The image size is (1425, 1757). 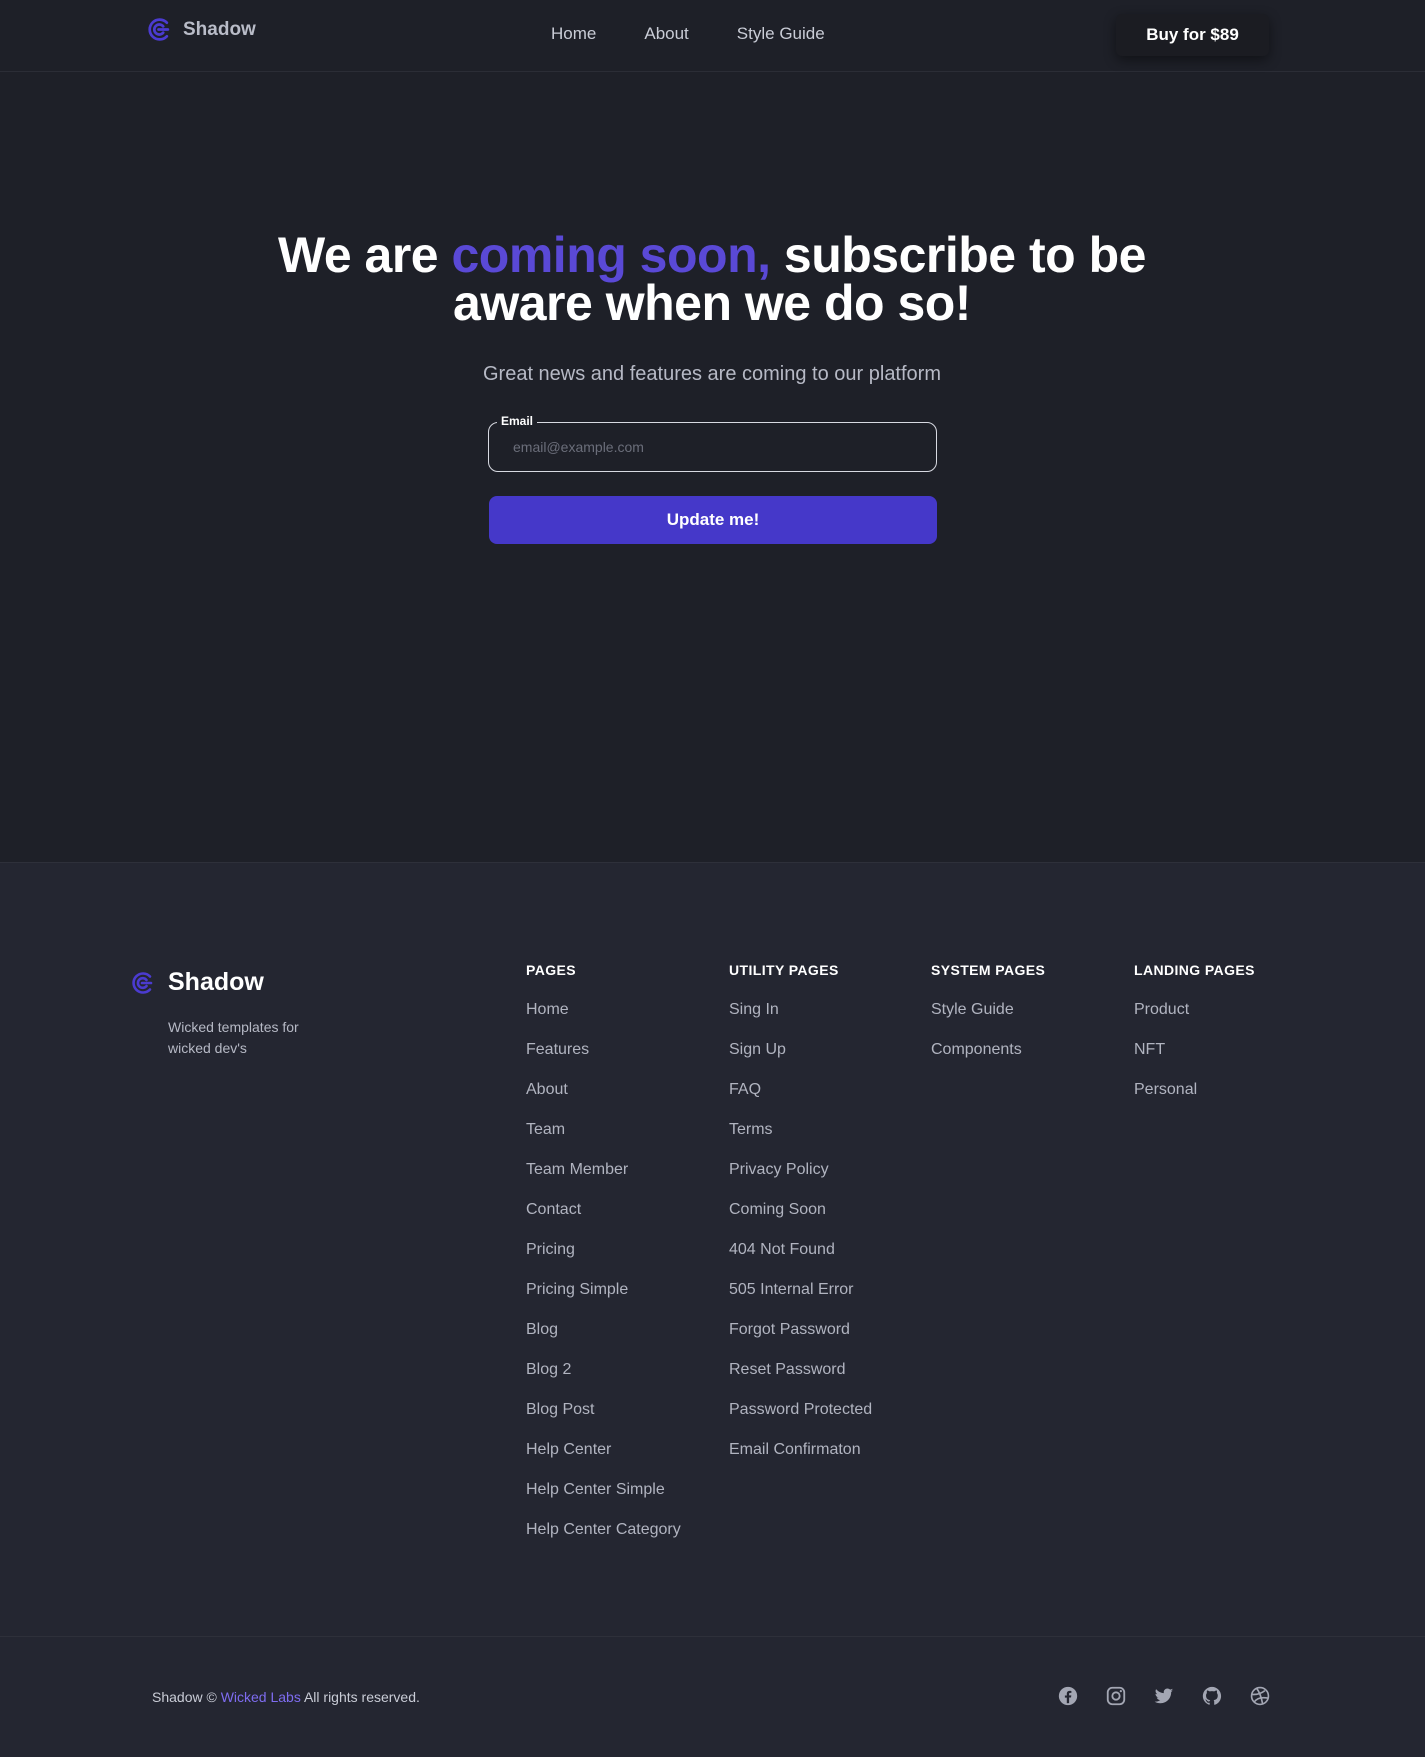 I want to click on twitter-icon, so click(x=1164, y=1696).